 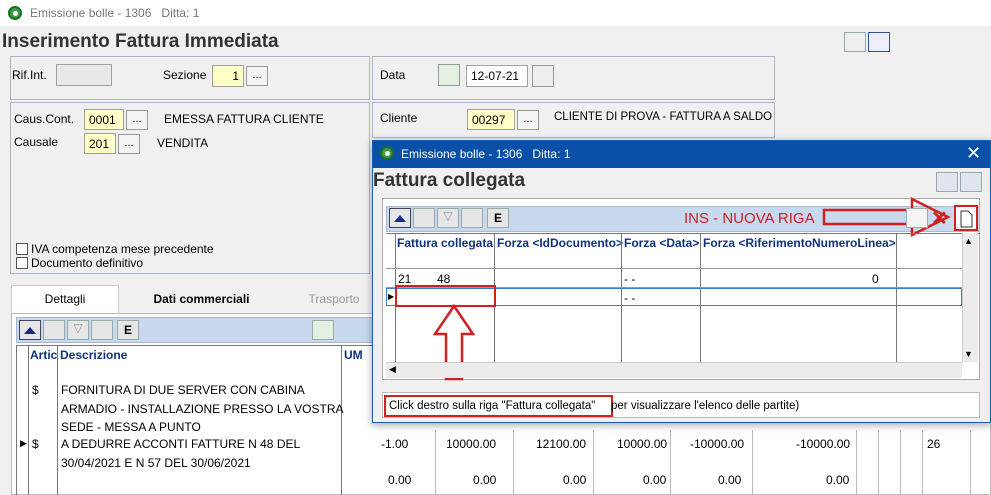 I want to click on new-row-icon, so click(x=966, y=218).